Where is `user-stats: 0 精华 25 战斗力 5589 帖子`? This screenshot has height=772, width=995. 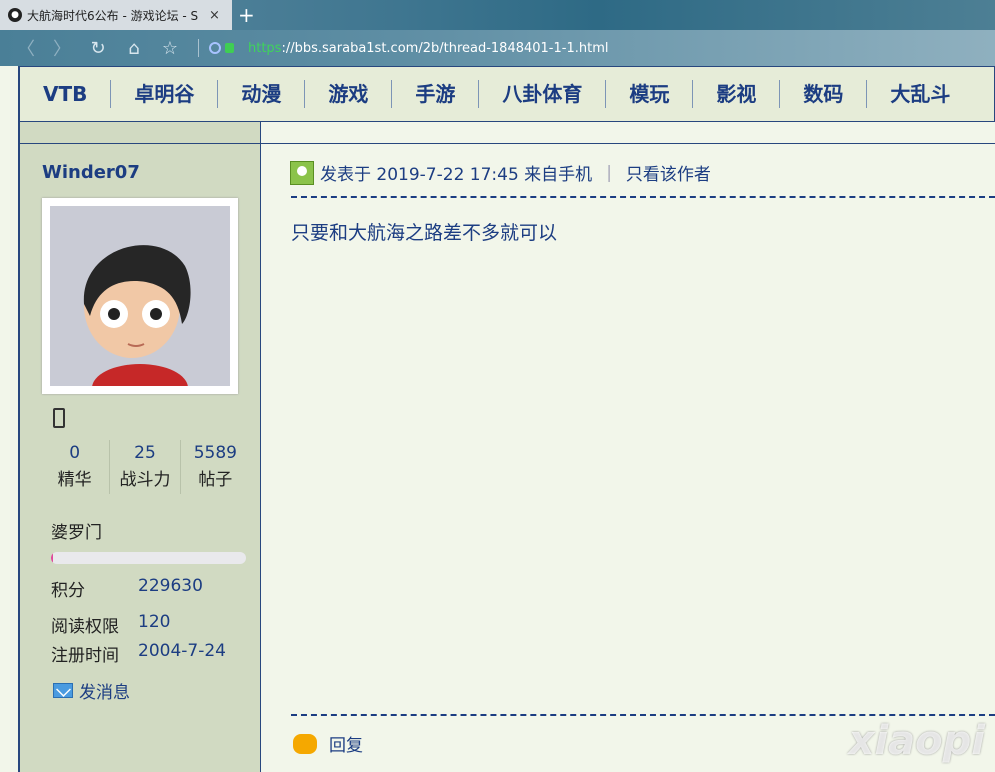 user-stats: 0 精华 25 战斗力 5589 帖子 is located at coordinates (145, 467).